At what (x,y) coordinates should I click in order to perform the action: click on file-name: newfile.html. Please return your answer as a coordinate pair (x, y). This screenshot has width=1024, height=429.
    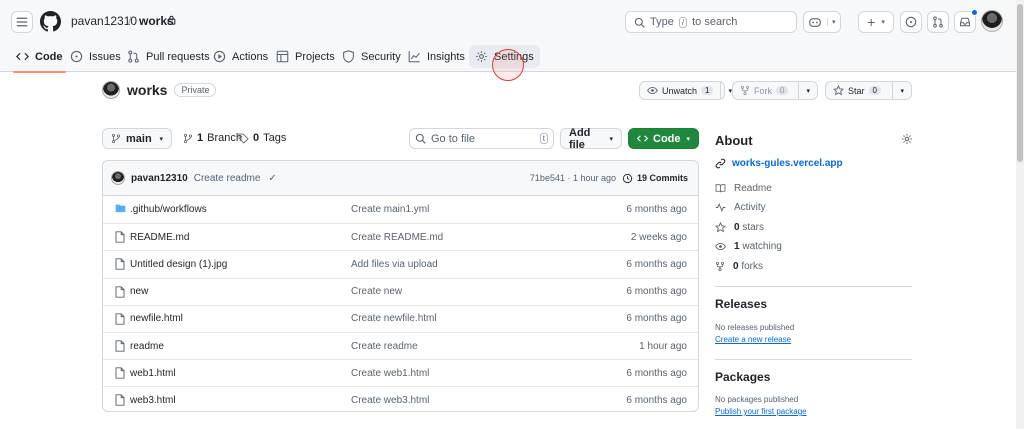
    Looking at the image, I should click on (156, 318).